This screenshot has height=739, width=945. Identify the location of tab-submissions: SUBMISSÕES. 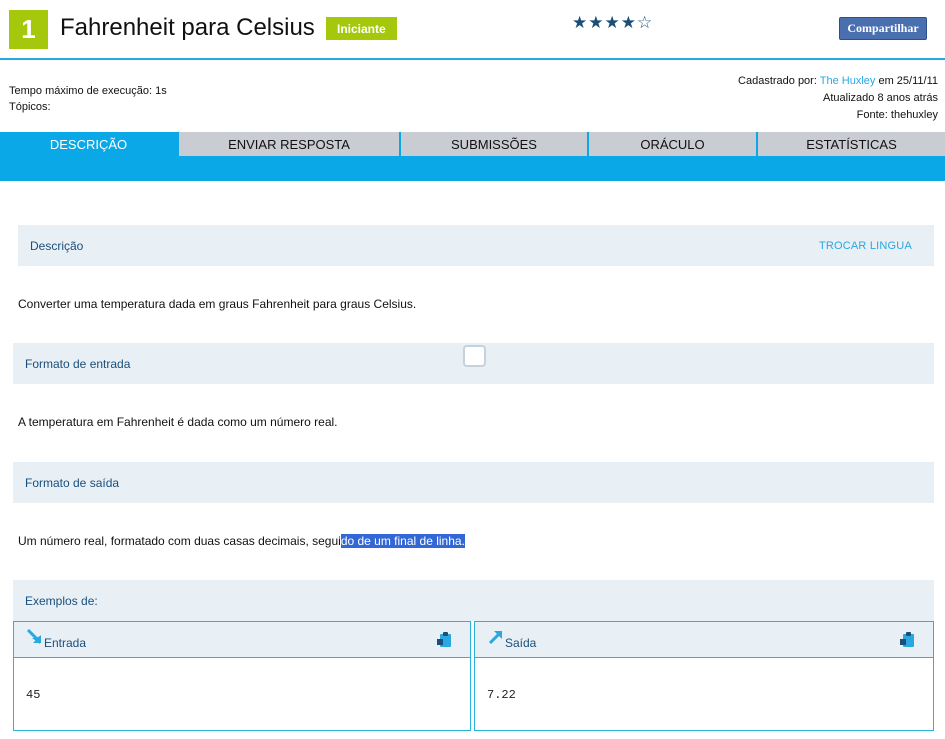
(494, 144).